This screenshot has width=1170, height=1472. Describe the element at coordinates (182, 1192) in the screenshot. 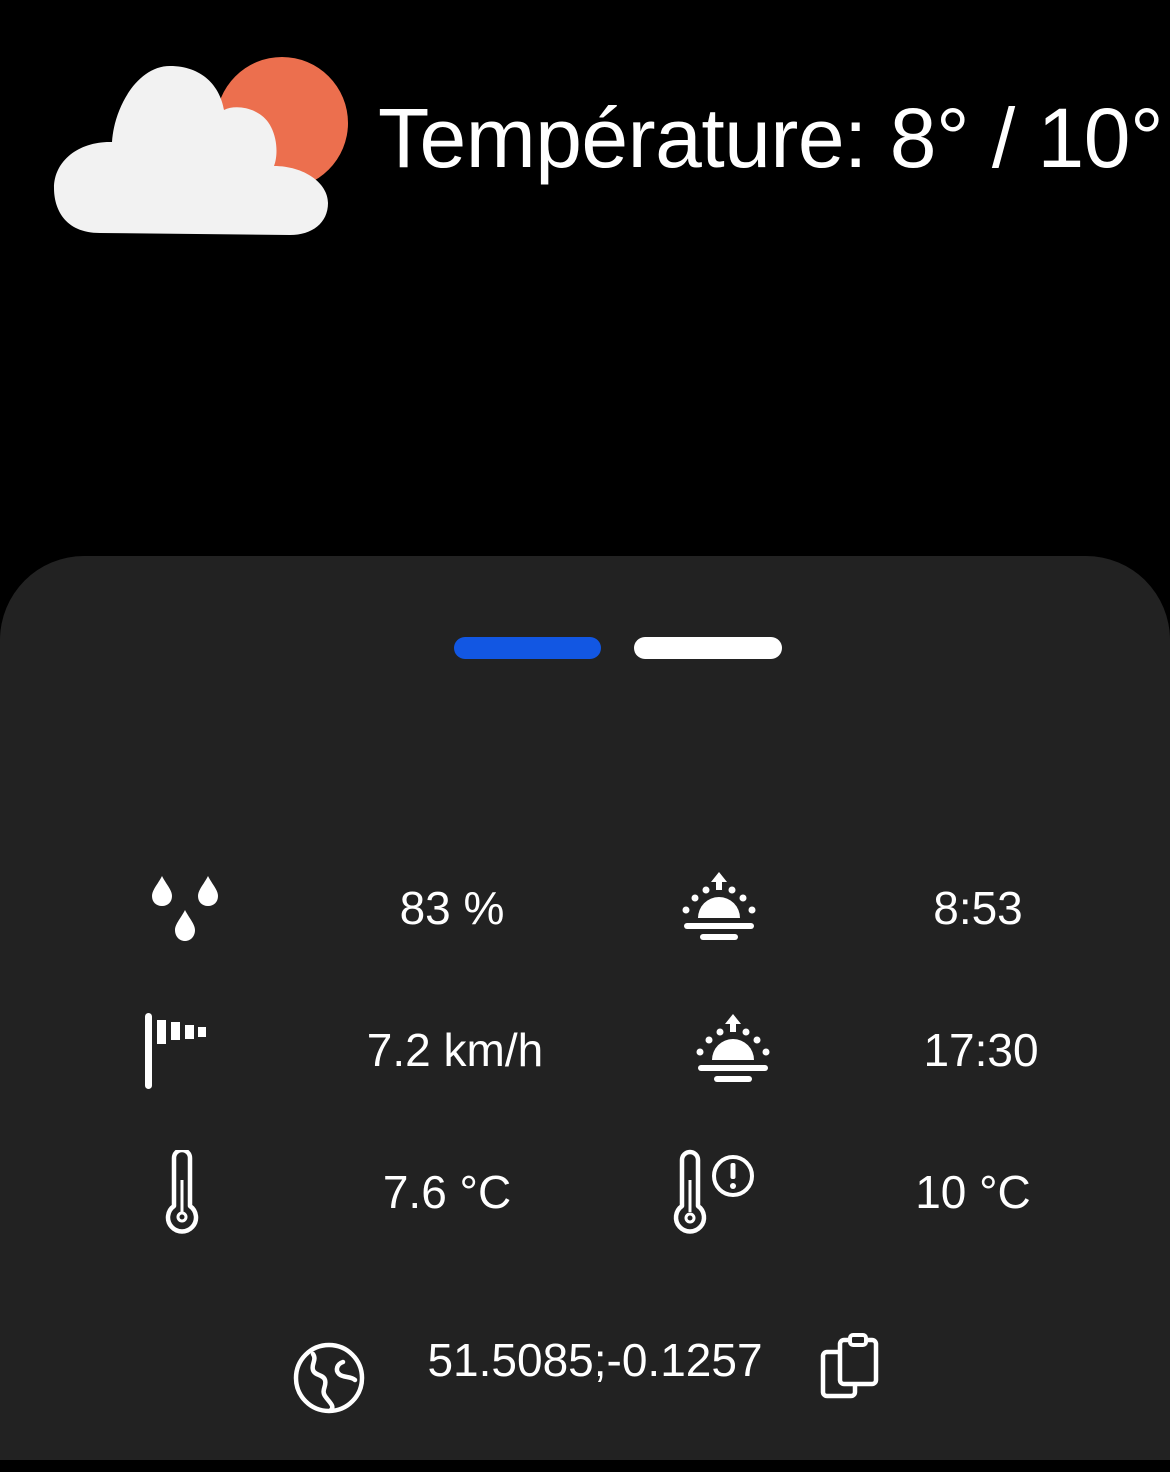

I see `thermometer-icon` at that location.